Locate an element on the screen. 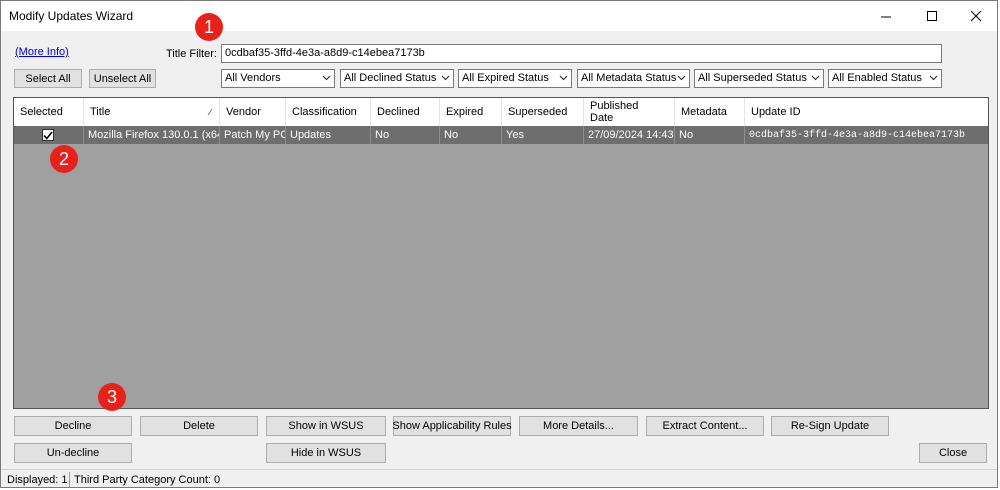 This screenshot has height=490, width=1000. superseded-filter-dropdown: All Superseded Status is located at coordinates (759, 78).